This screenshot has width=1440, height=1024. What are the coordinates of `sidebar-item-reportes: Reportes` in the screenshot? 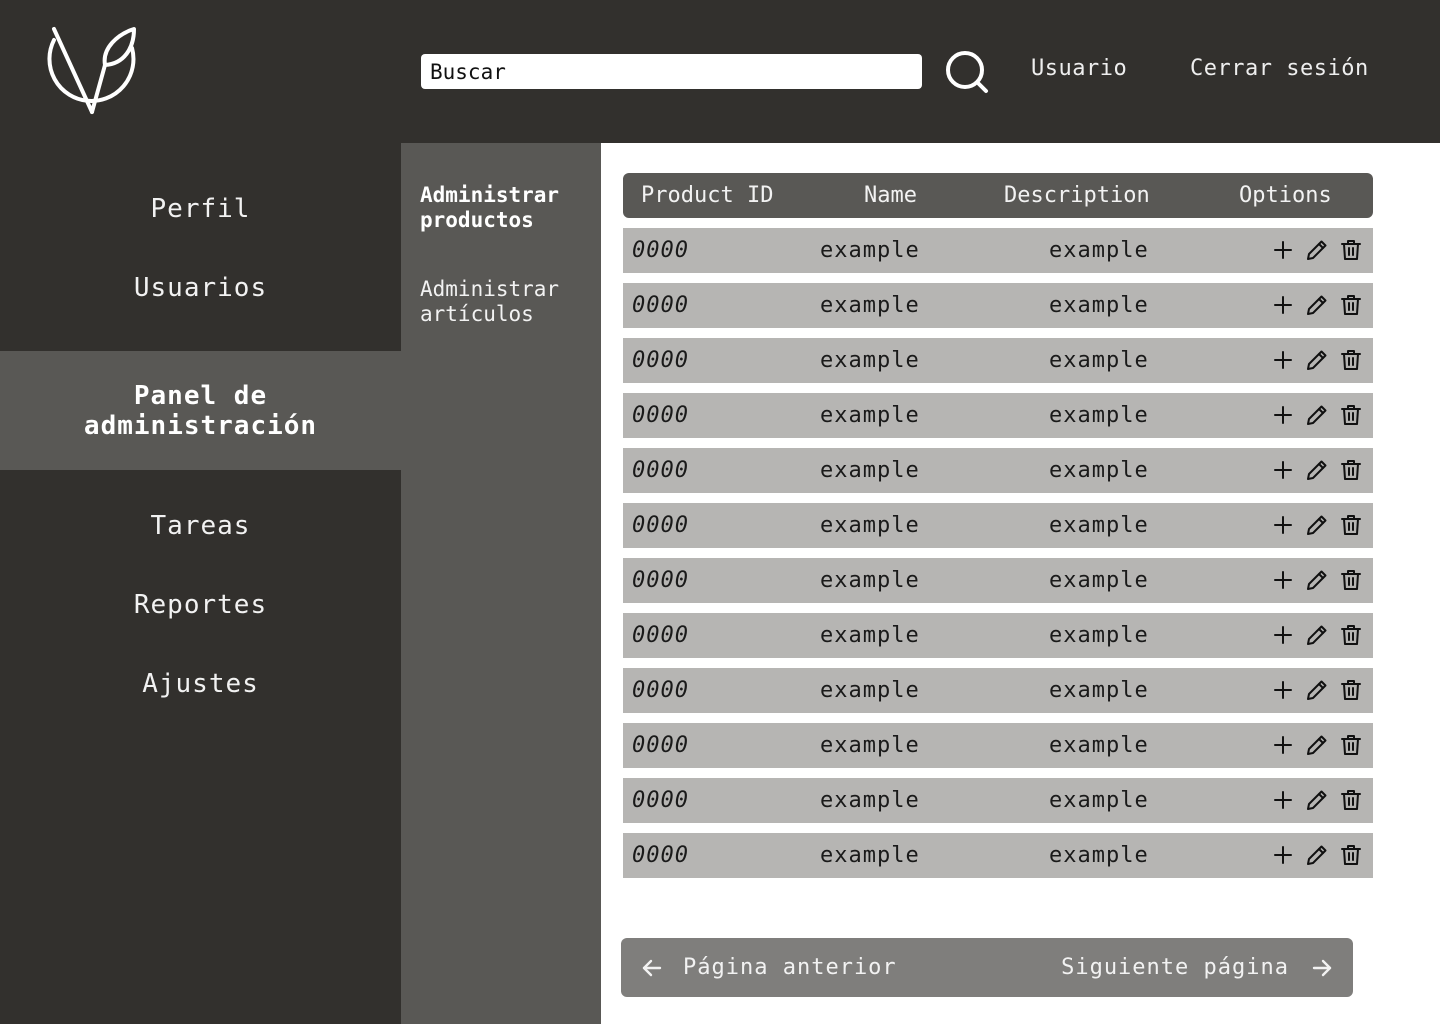 It's located at (200, 605).